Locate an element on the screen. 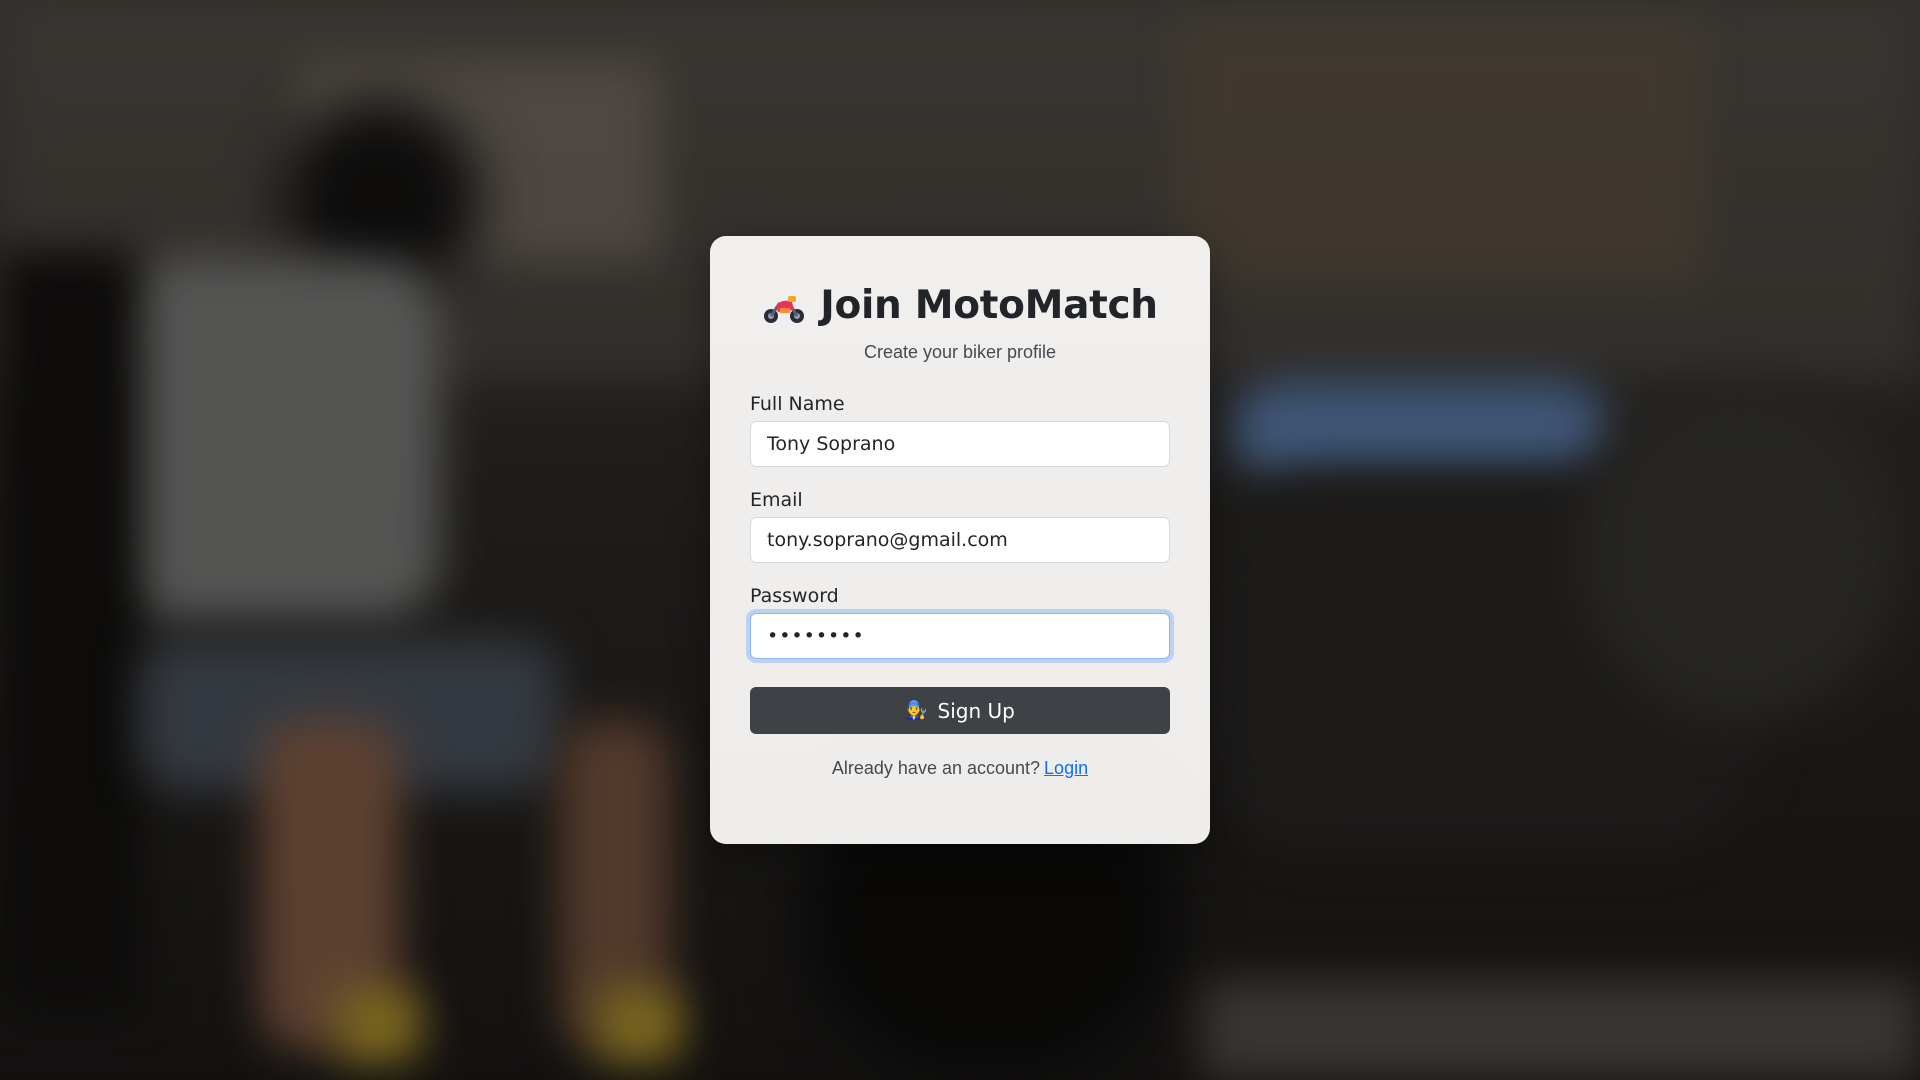 Image resolution: width=1920 pixels, height=1080 pixels. sign-up-label: Sign Up is located at coordinates (976, 710).